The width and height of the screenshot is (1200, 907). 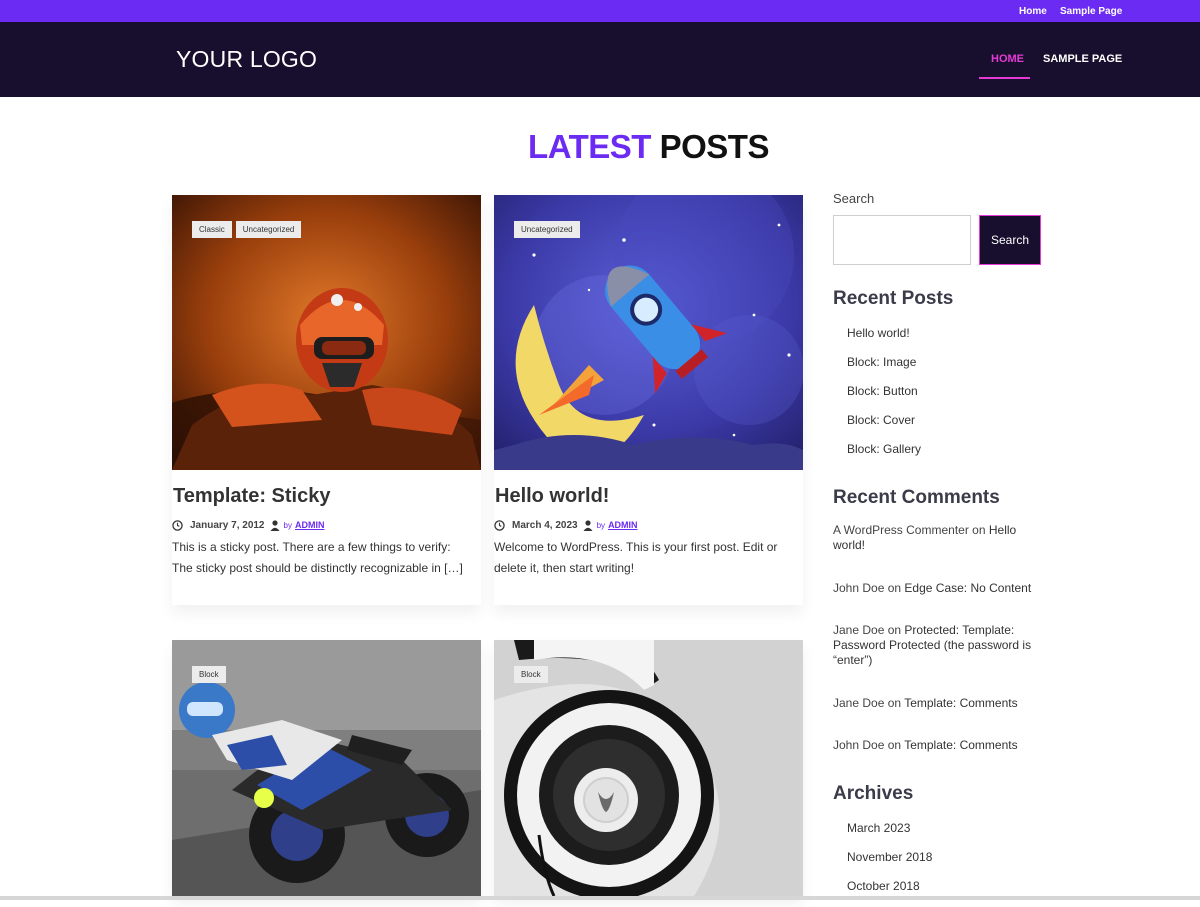 What do you see at coordinates (212, 229) in the screenshot?
I see `post-tag: Classic` at bounding box center [212, 229].